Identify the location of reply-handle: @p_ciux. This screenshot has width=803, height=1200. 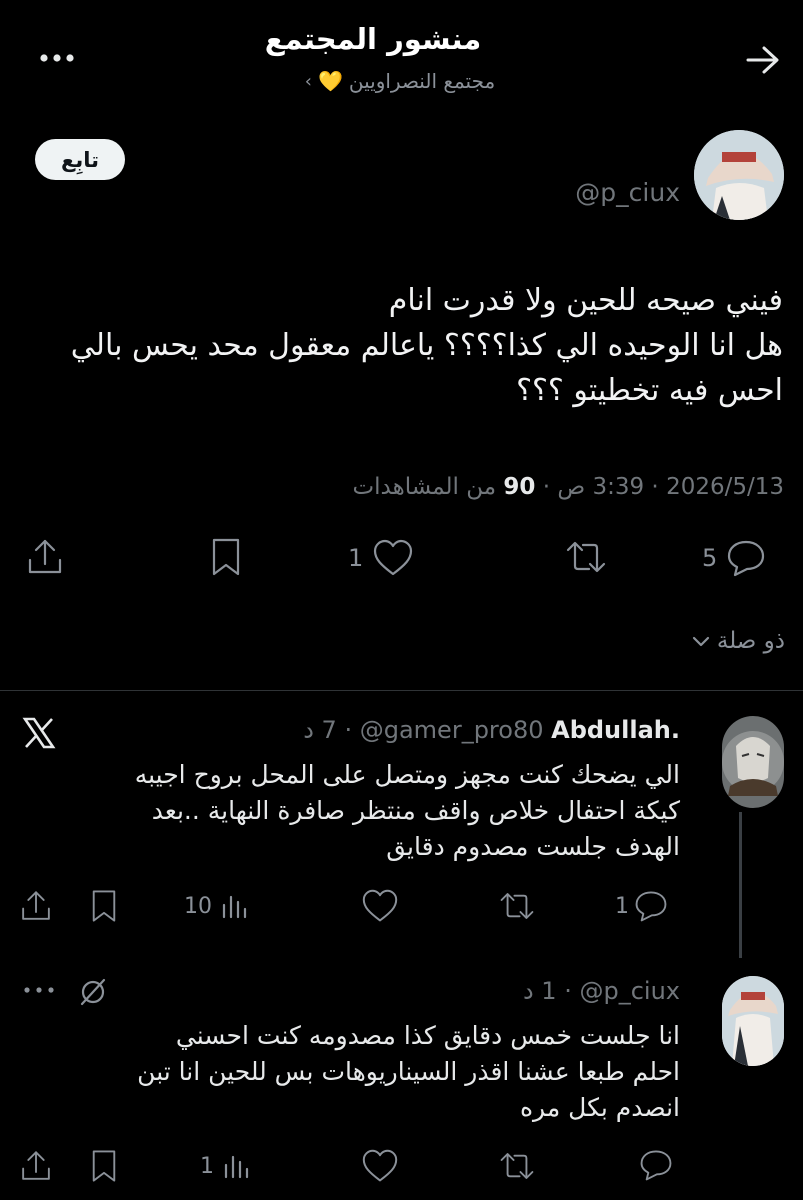
(629, 991).